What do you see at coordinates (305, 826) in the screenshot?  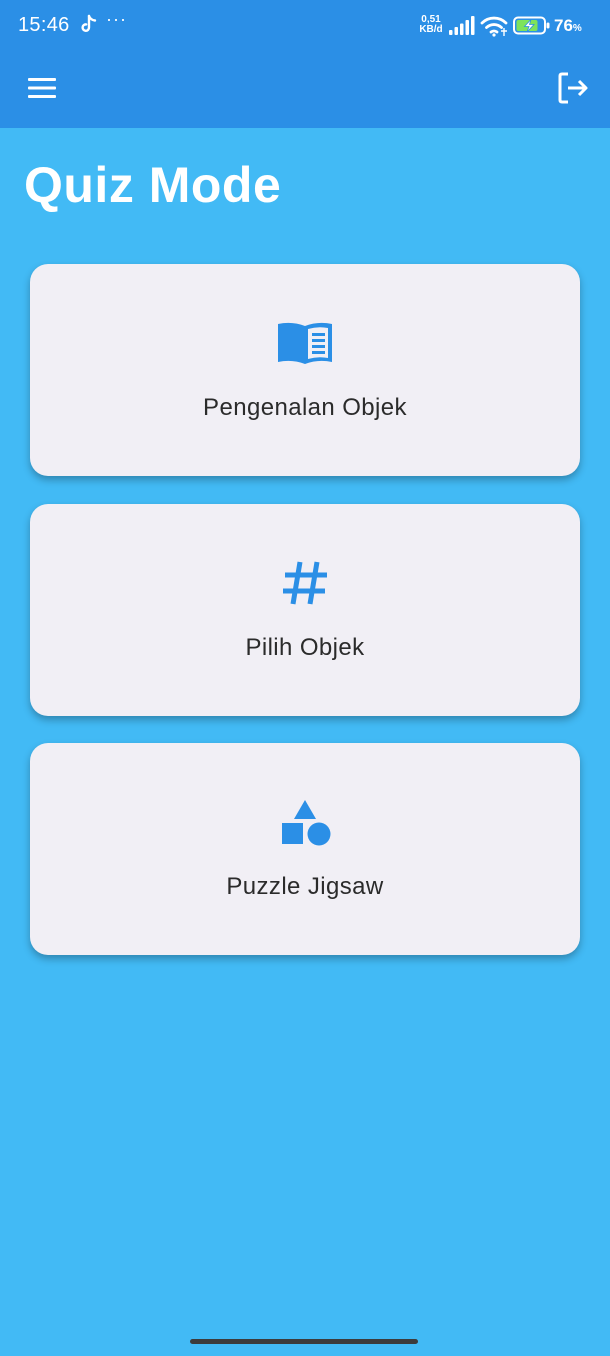 I see `shapes-icon` at bounding box center [305, 826].